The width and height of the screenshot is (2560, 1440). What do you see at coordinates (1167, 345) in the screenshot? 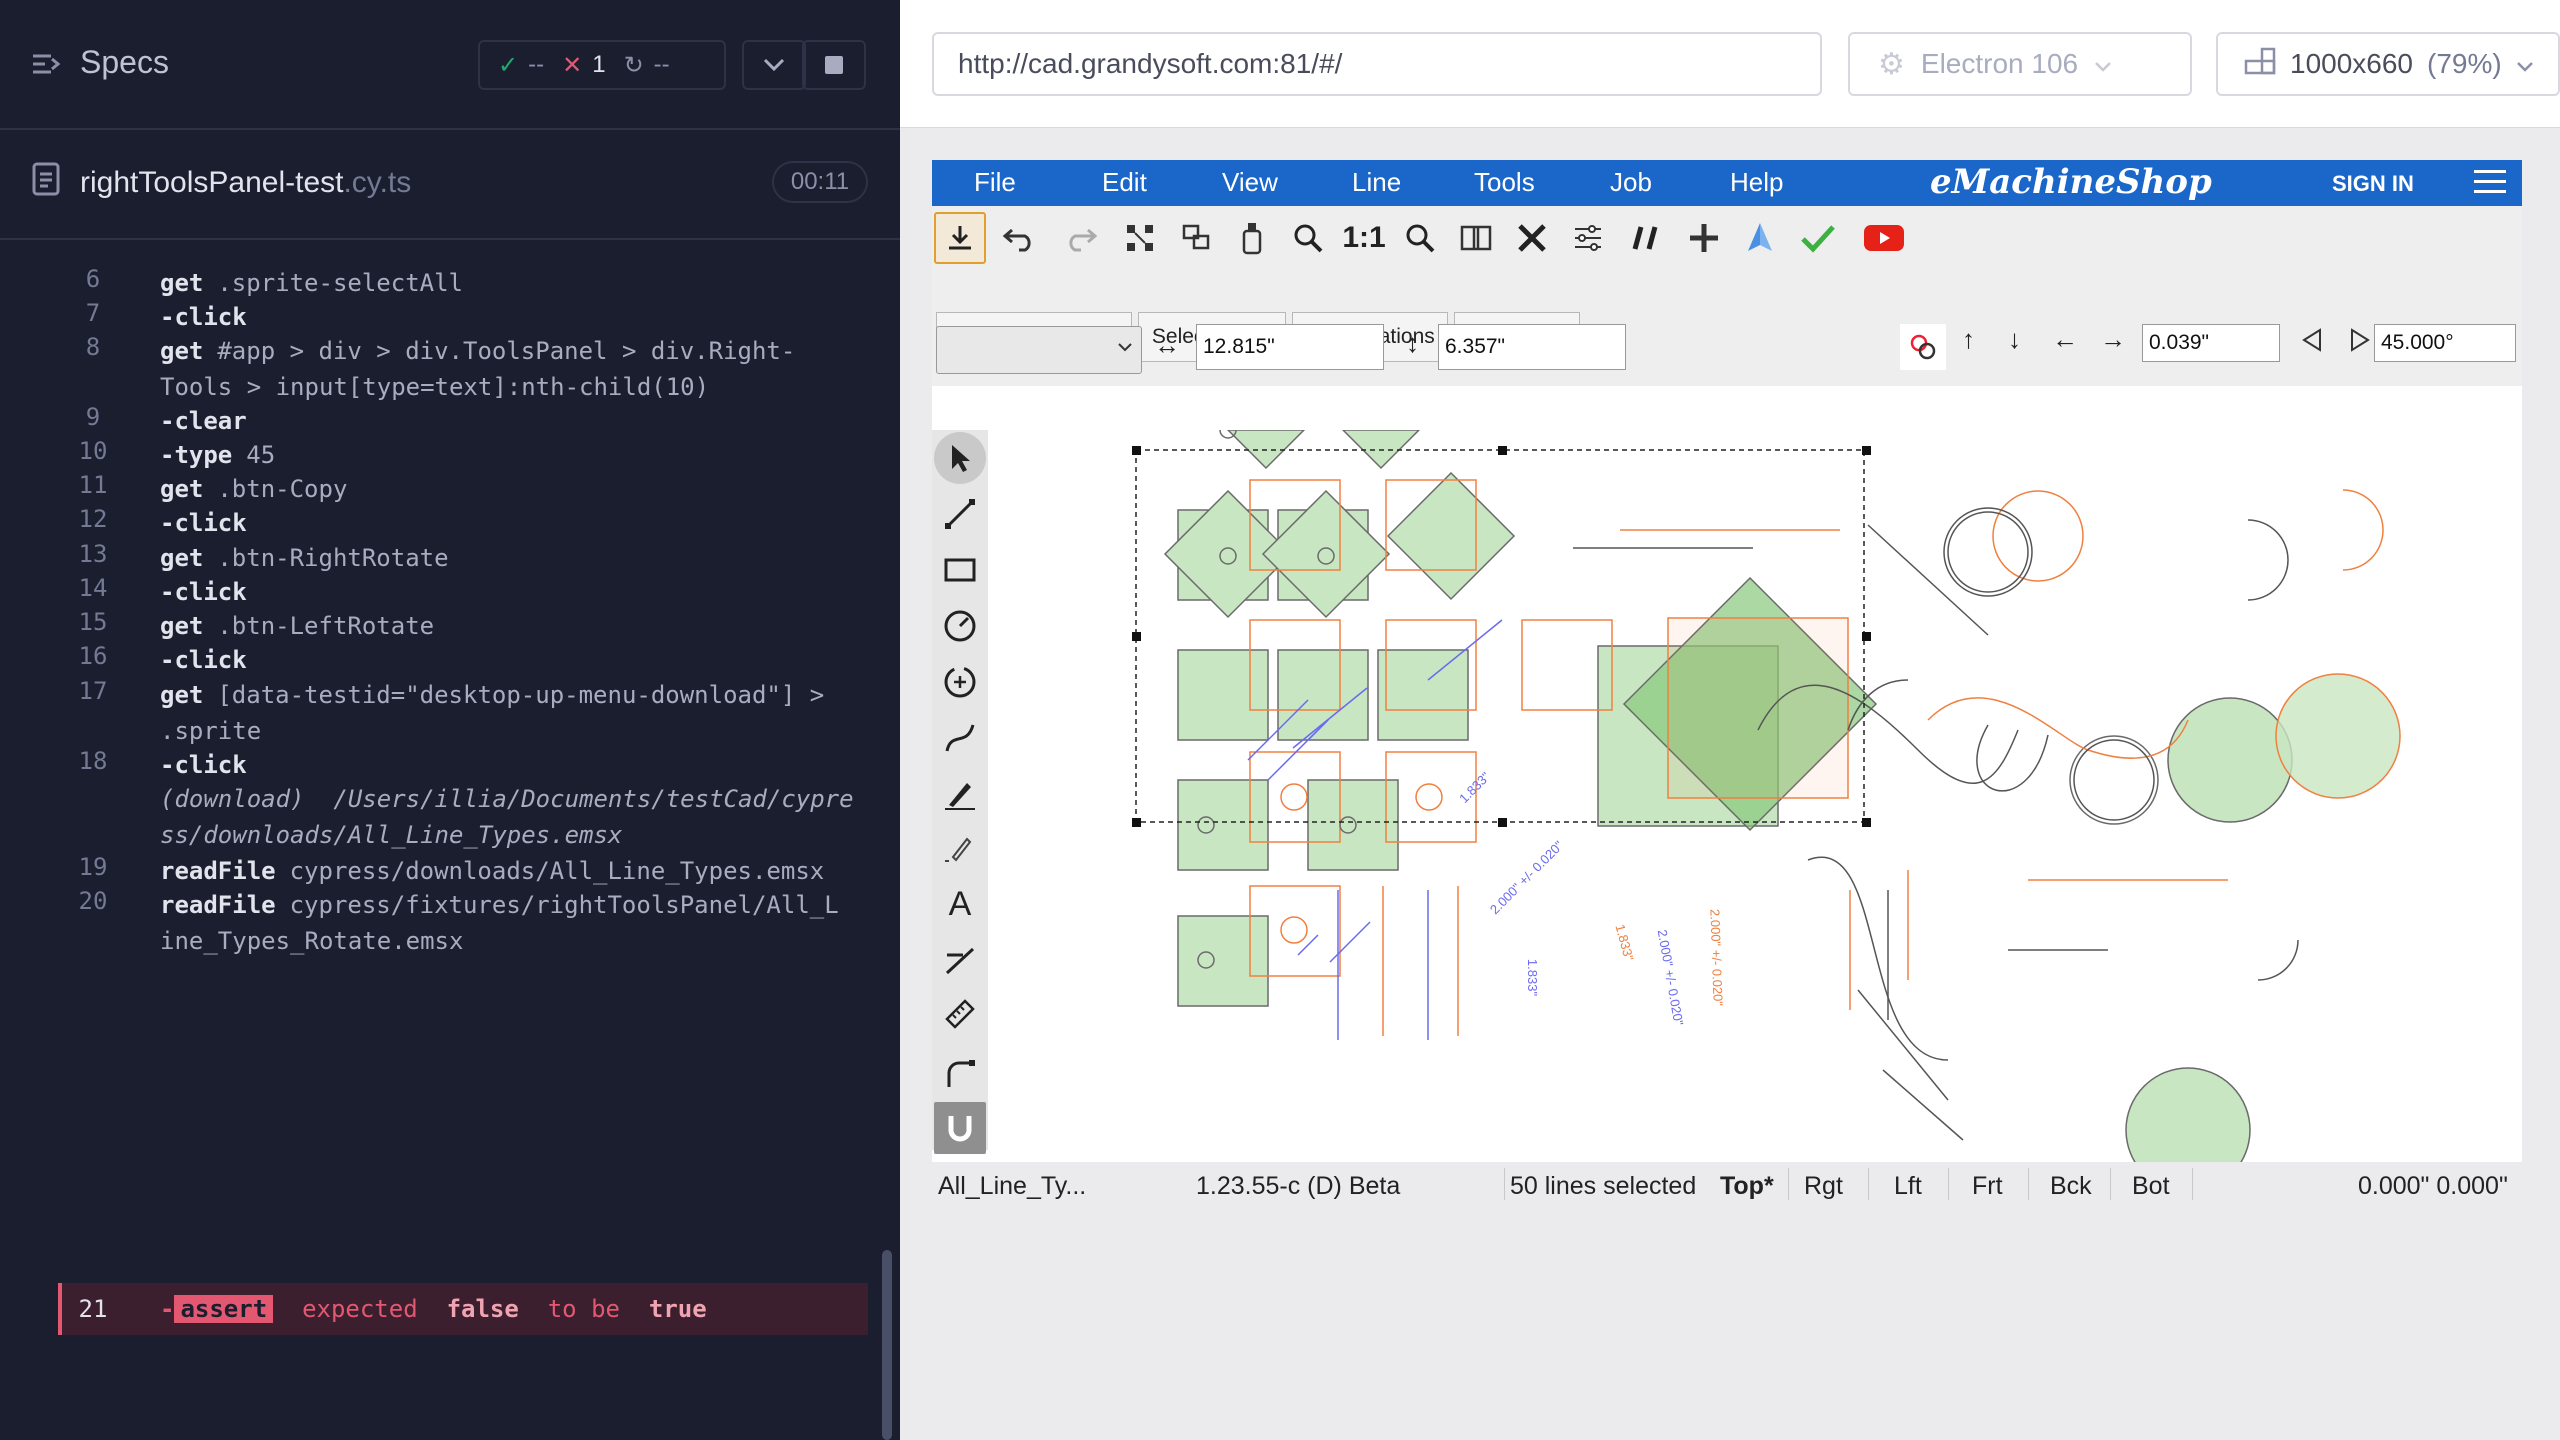
I see `width-arrow-icon: ↔` at bounding box center [1167, 345].